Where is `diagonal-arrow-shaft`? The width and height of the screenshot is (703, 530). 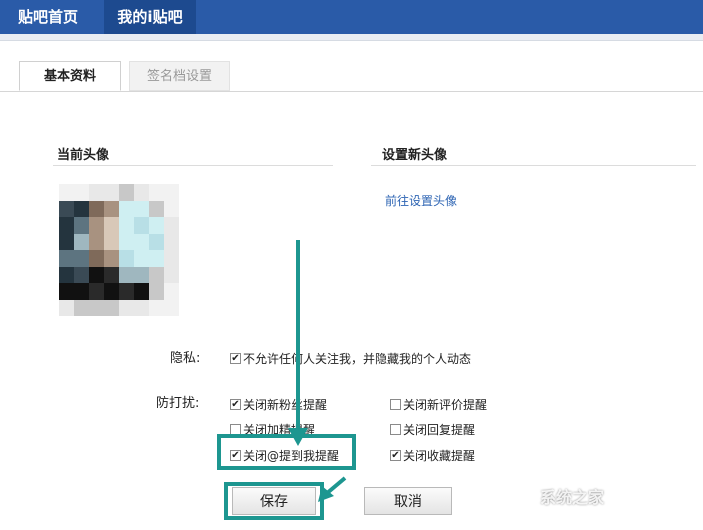
diagonal-arrow-shaft is located at coordinates (335, 486).